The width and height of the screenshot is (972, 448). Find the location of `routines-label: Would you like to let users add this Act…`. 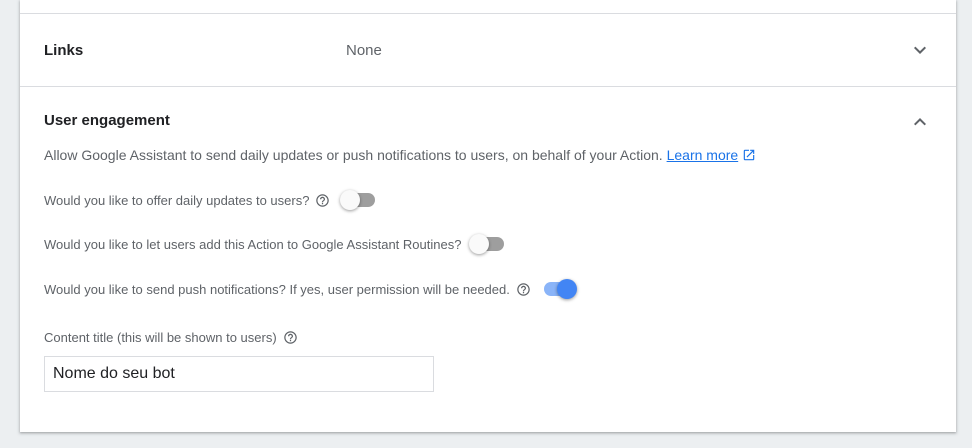

routines-label: Would you like to let users add this Act… is located at coordinates (253, 244).